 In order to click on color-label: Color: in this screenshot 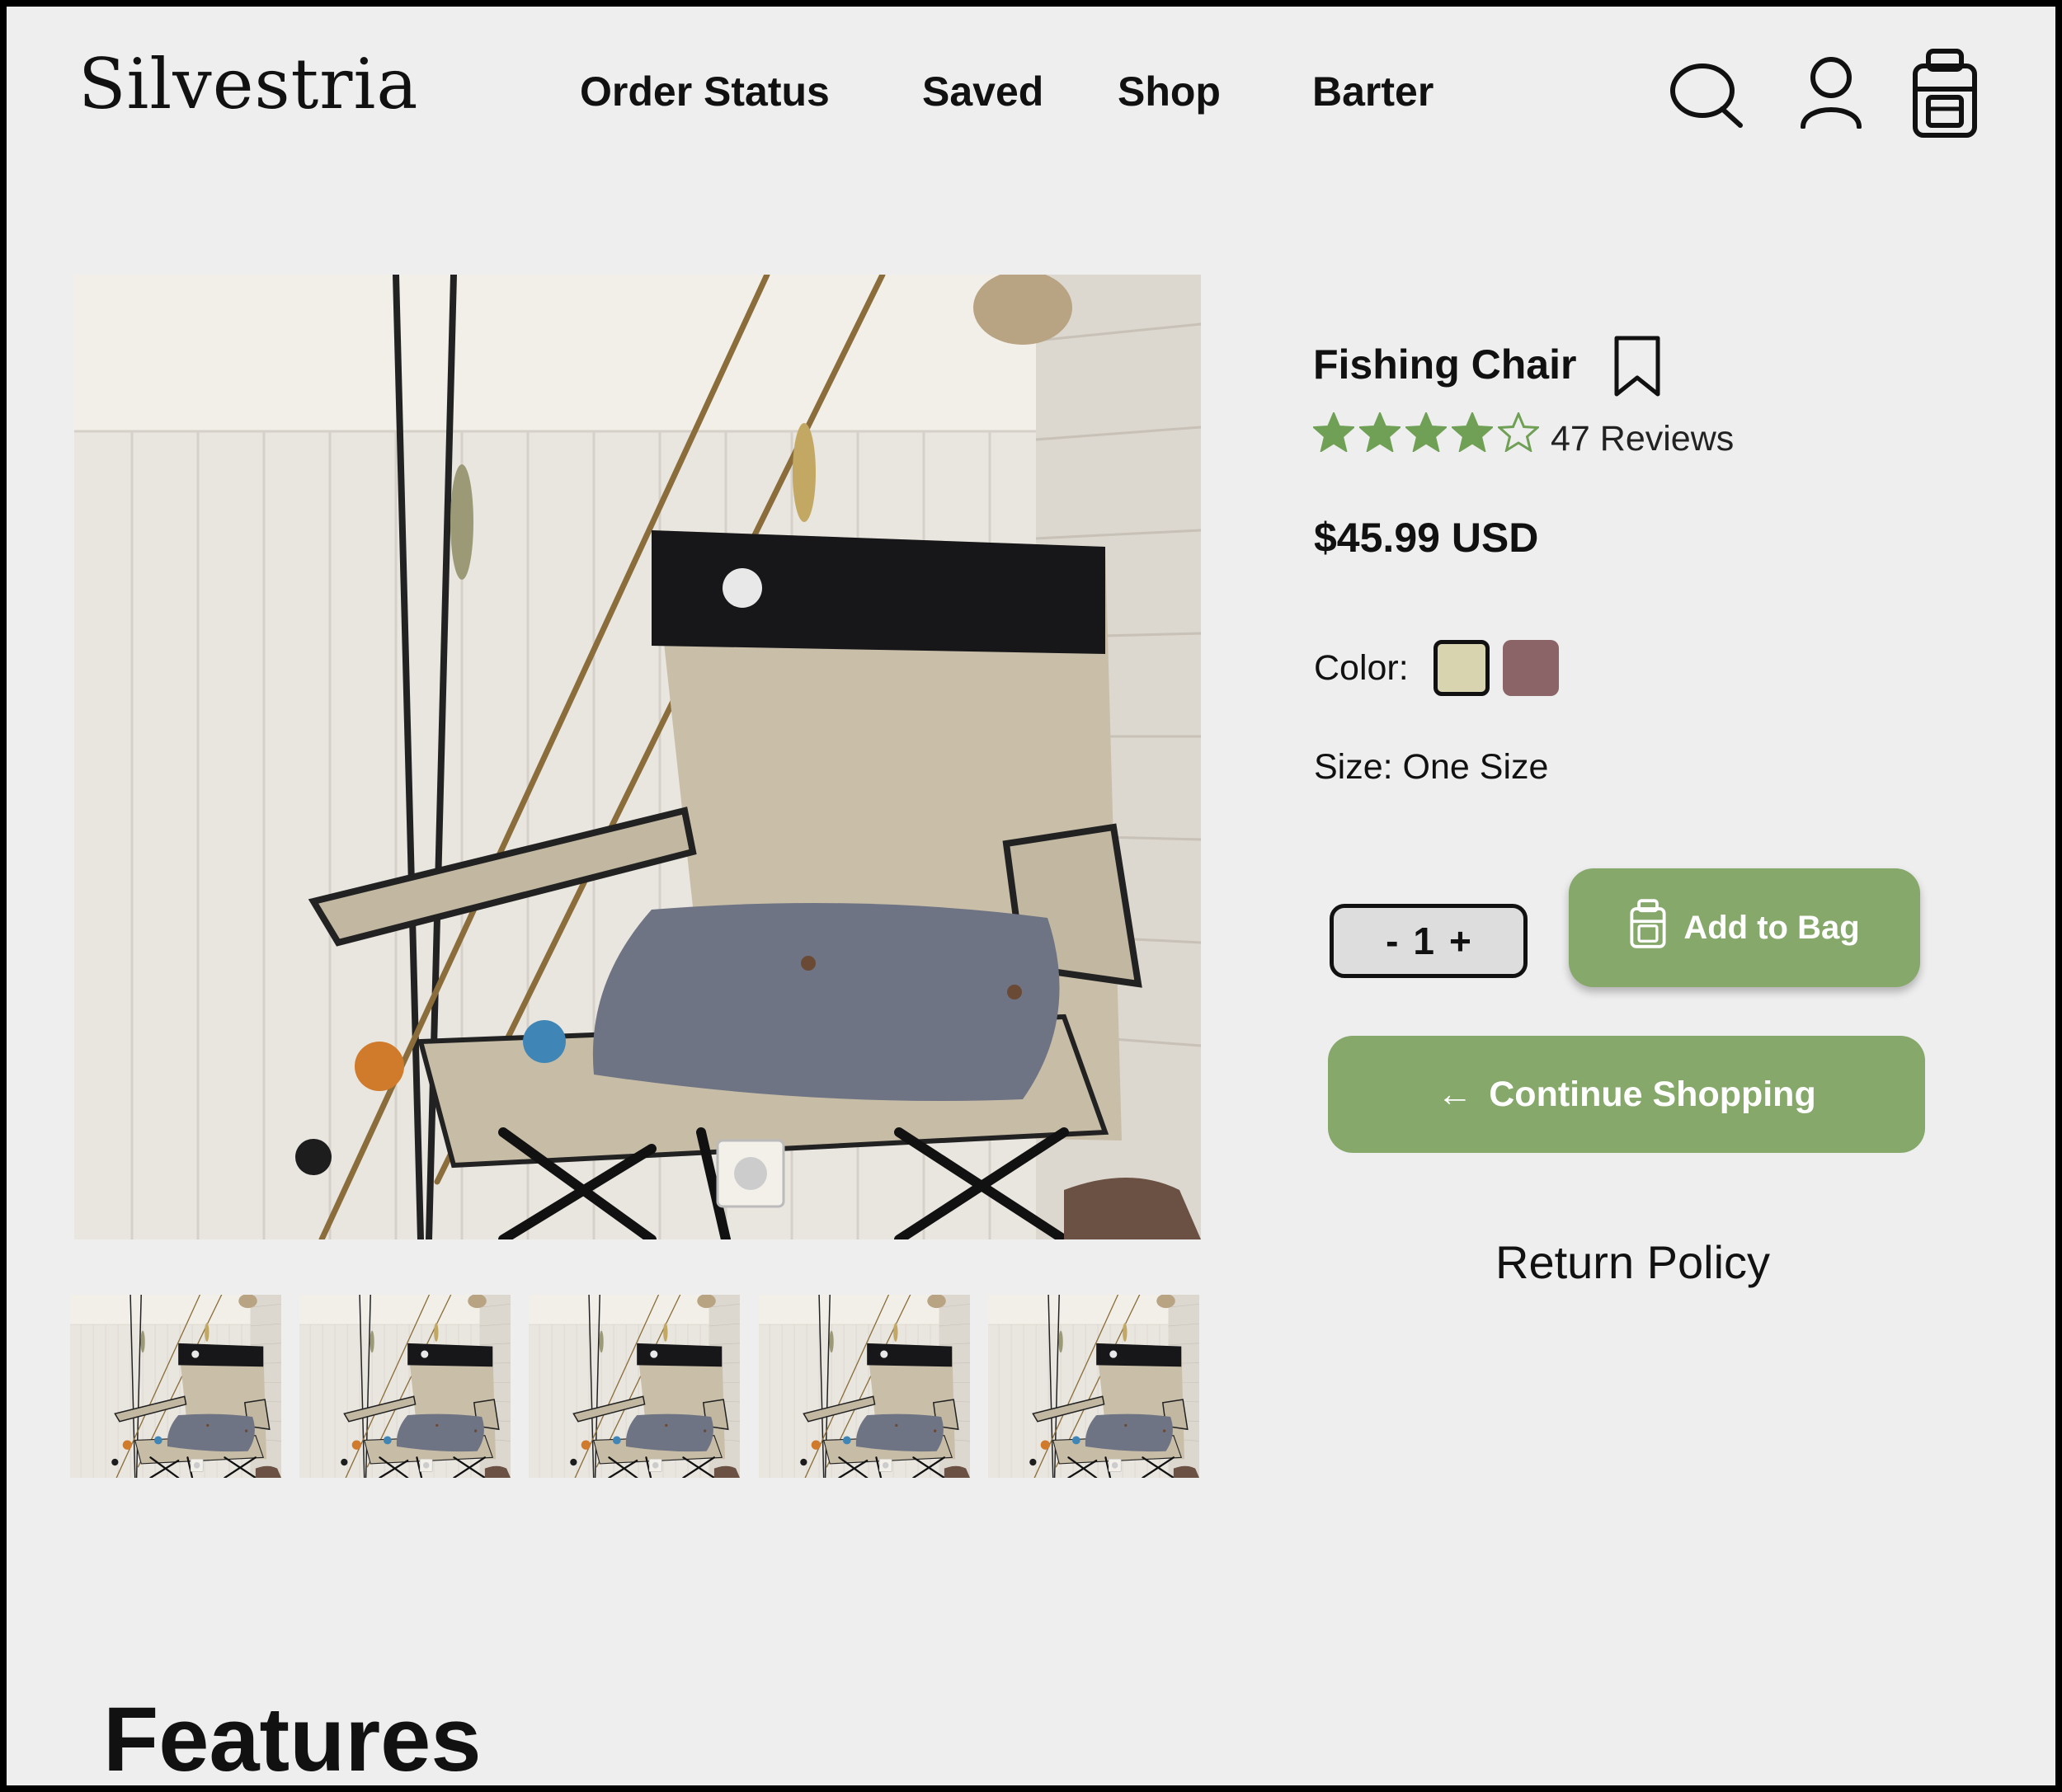, I will do `click(1361, 668)`.